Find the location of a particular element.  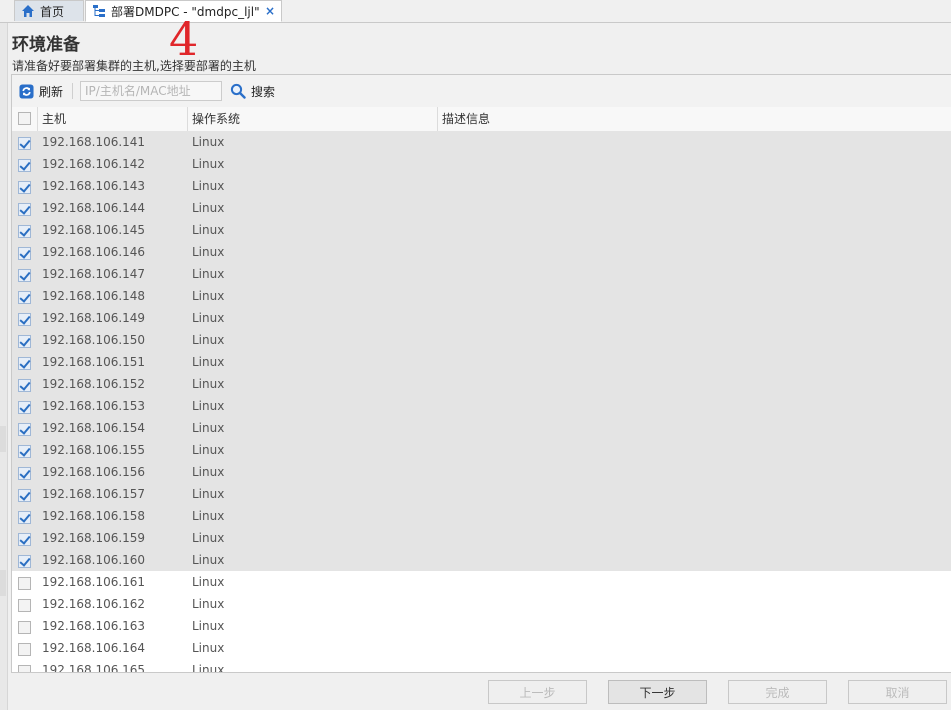

table-row: 192.168.106.164 Linux is located at coordinates (481, 648).